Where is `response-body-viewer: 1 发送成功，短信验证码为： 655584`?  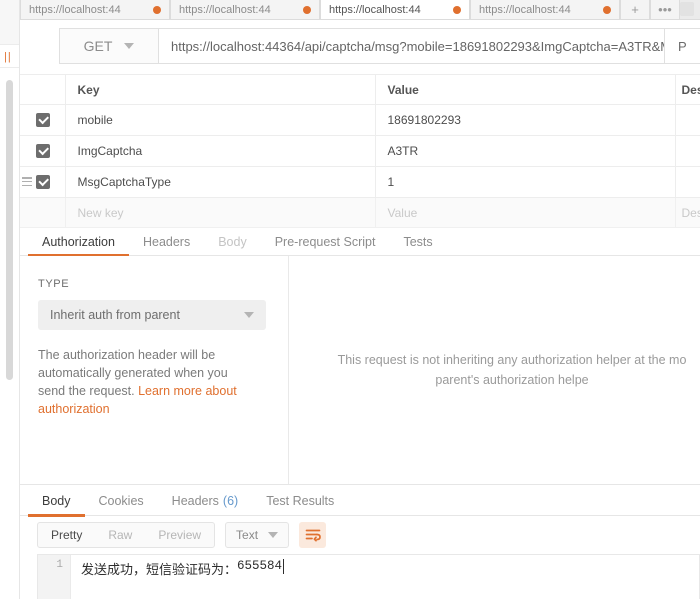
response-body-viewer: 1 发送成功，短信验证码为： 655584 is located at coordinates (368, 576).